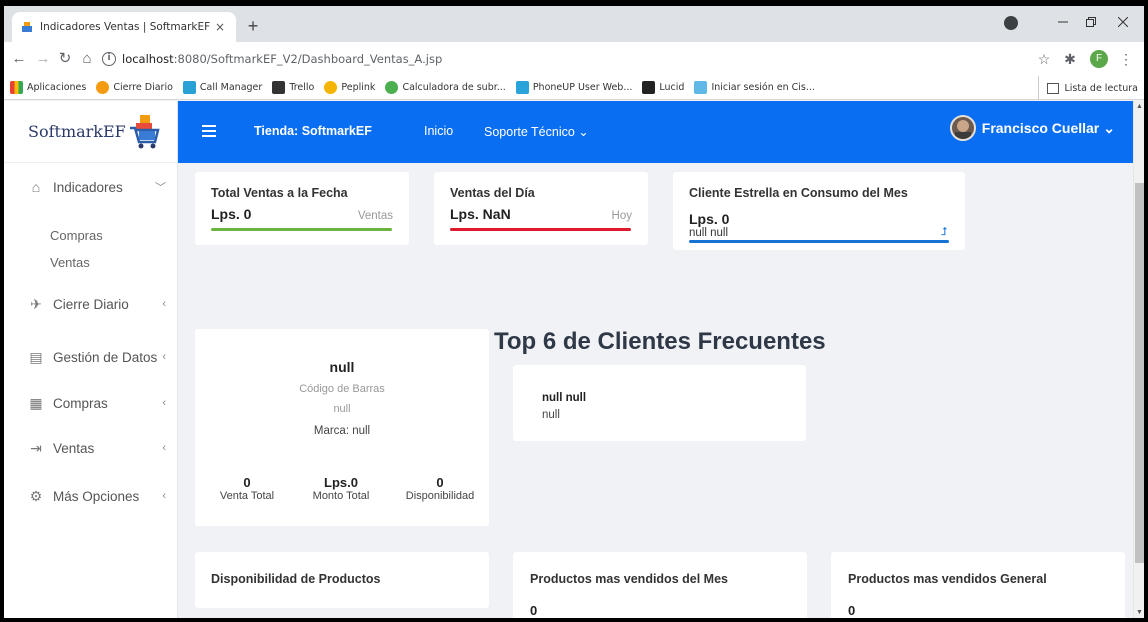 This screenshot has width=1148, height=622. I want to click on extensions-icon: ✱, so click(1070, 59).